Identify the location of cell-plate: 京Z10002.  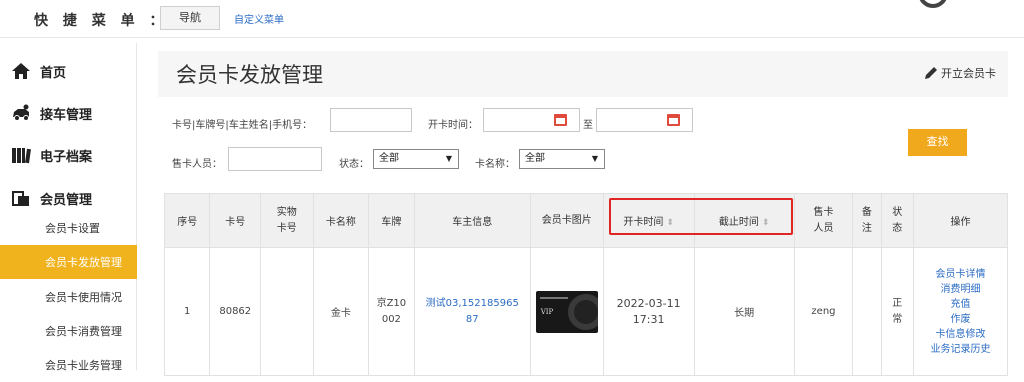
(391, 311).